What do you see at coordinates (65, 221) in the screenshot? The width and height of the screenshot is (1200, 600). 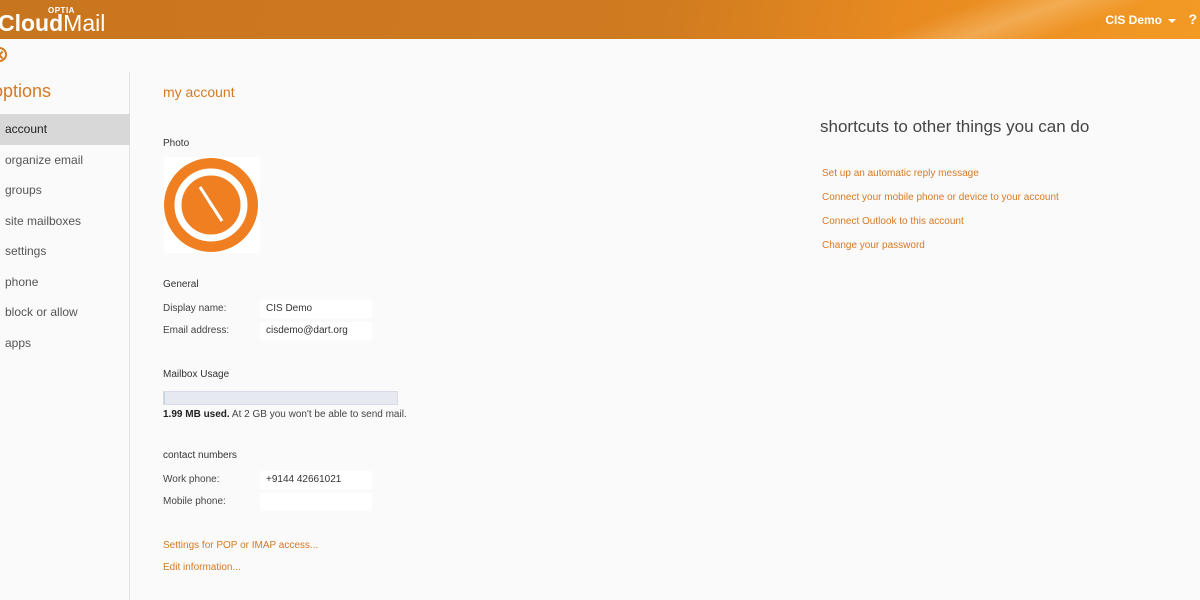 I see `sidebar-item-site-mailboxes: site mailboxes` at bounding box center [65, 221].